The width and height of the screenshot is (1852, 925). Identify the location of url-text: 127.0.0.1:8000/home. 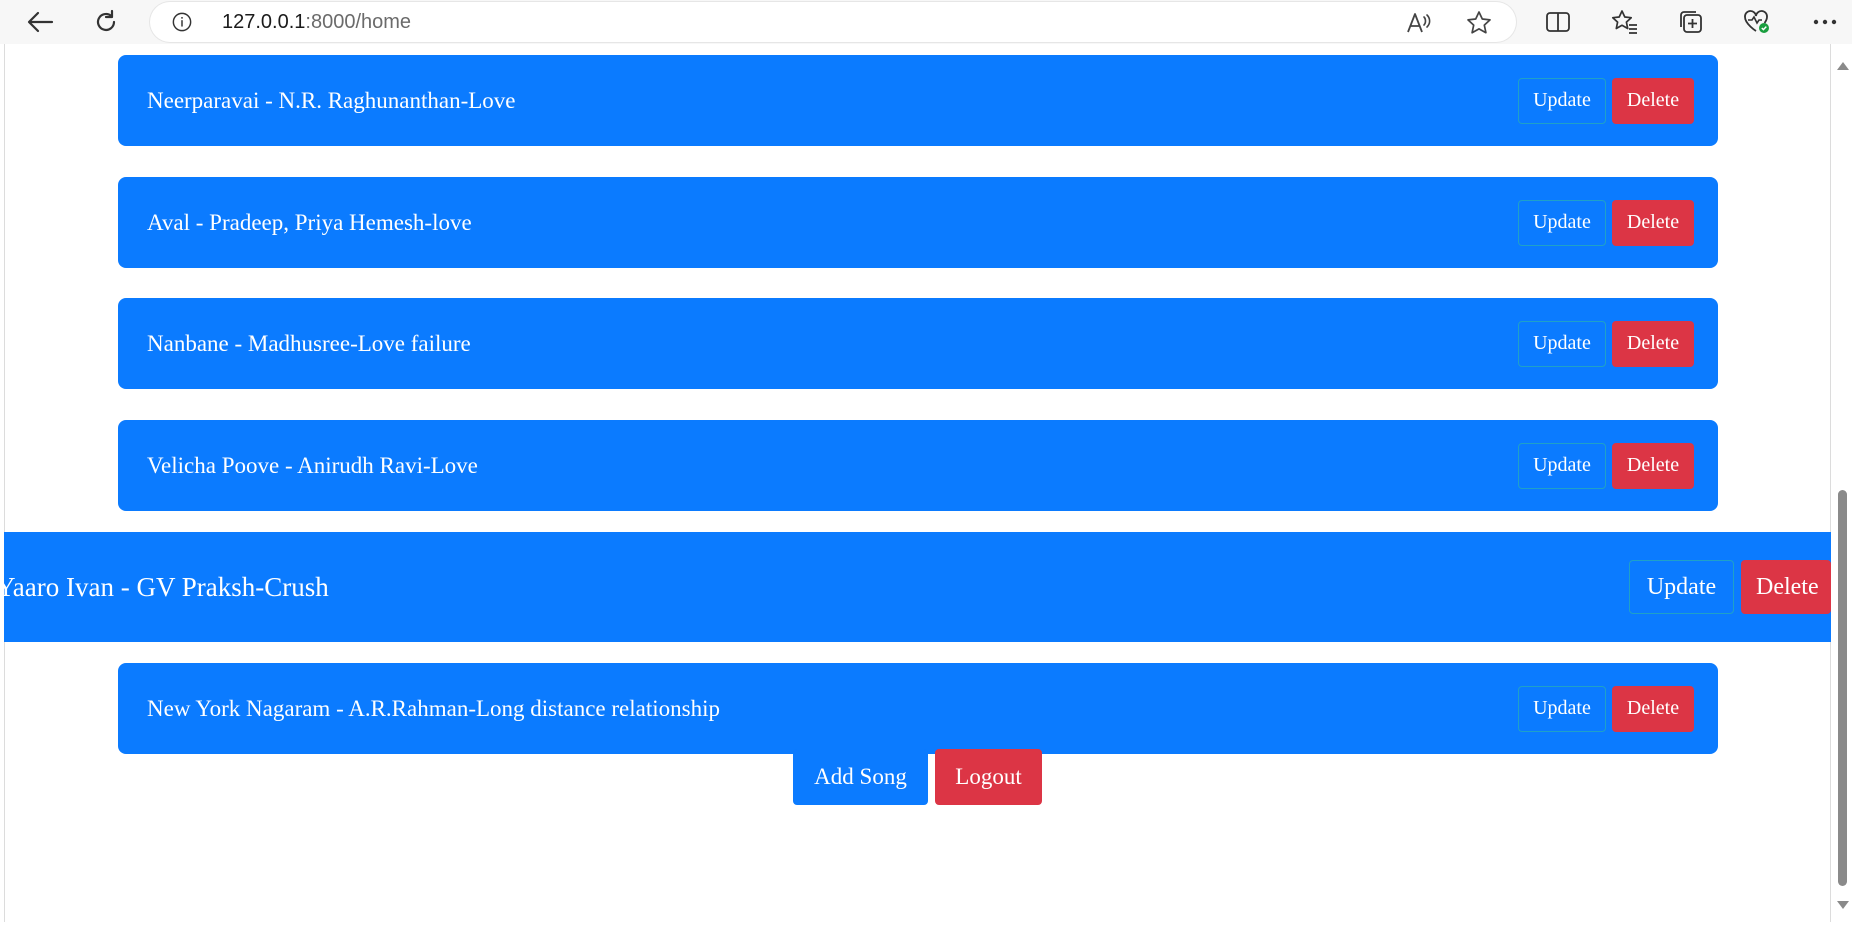
(316, 22).